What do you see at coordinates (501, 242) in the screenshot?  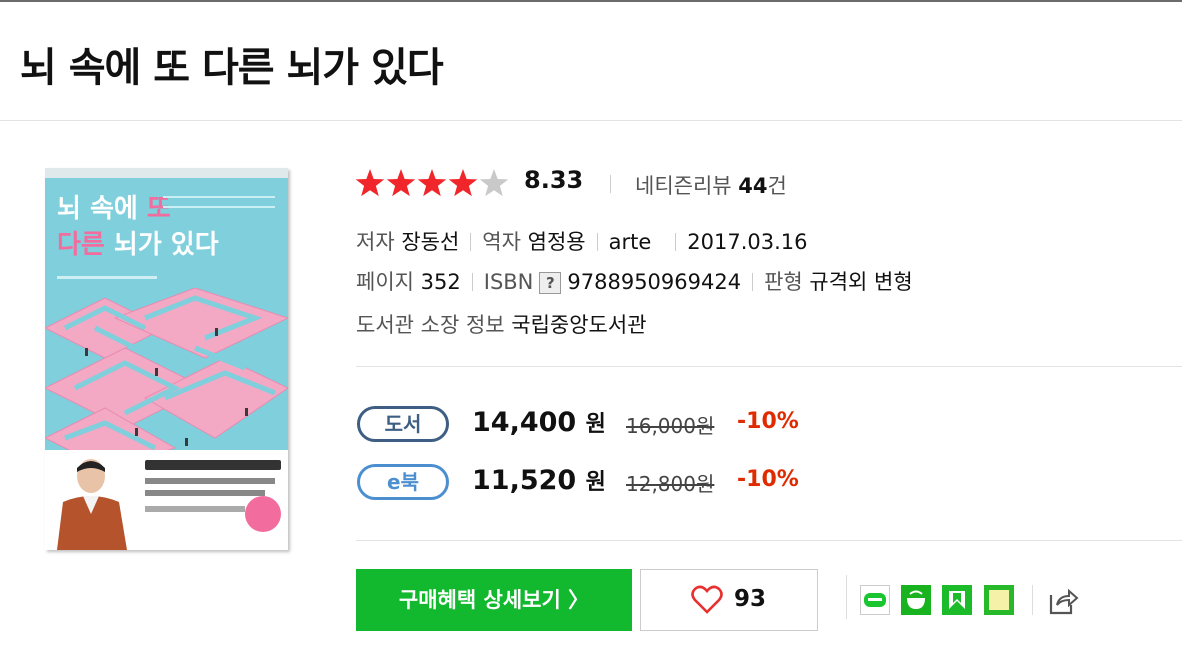 I see `translator-label: 역자` at bounding box center [501, 242].